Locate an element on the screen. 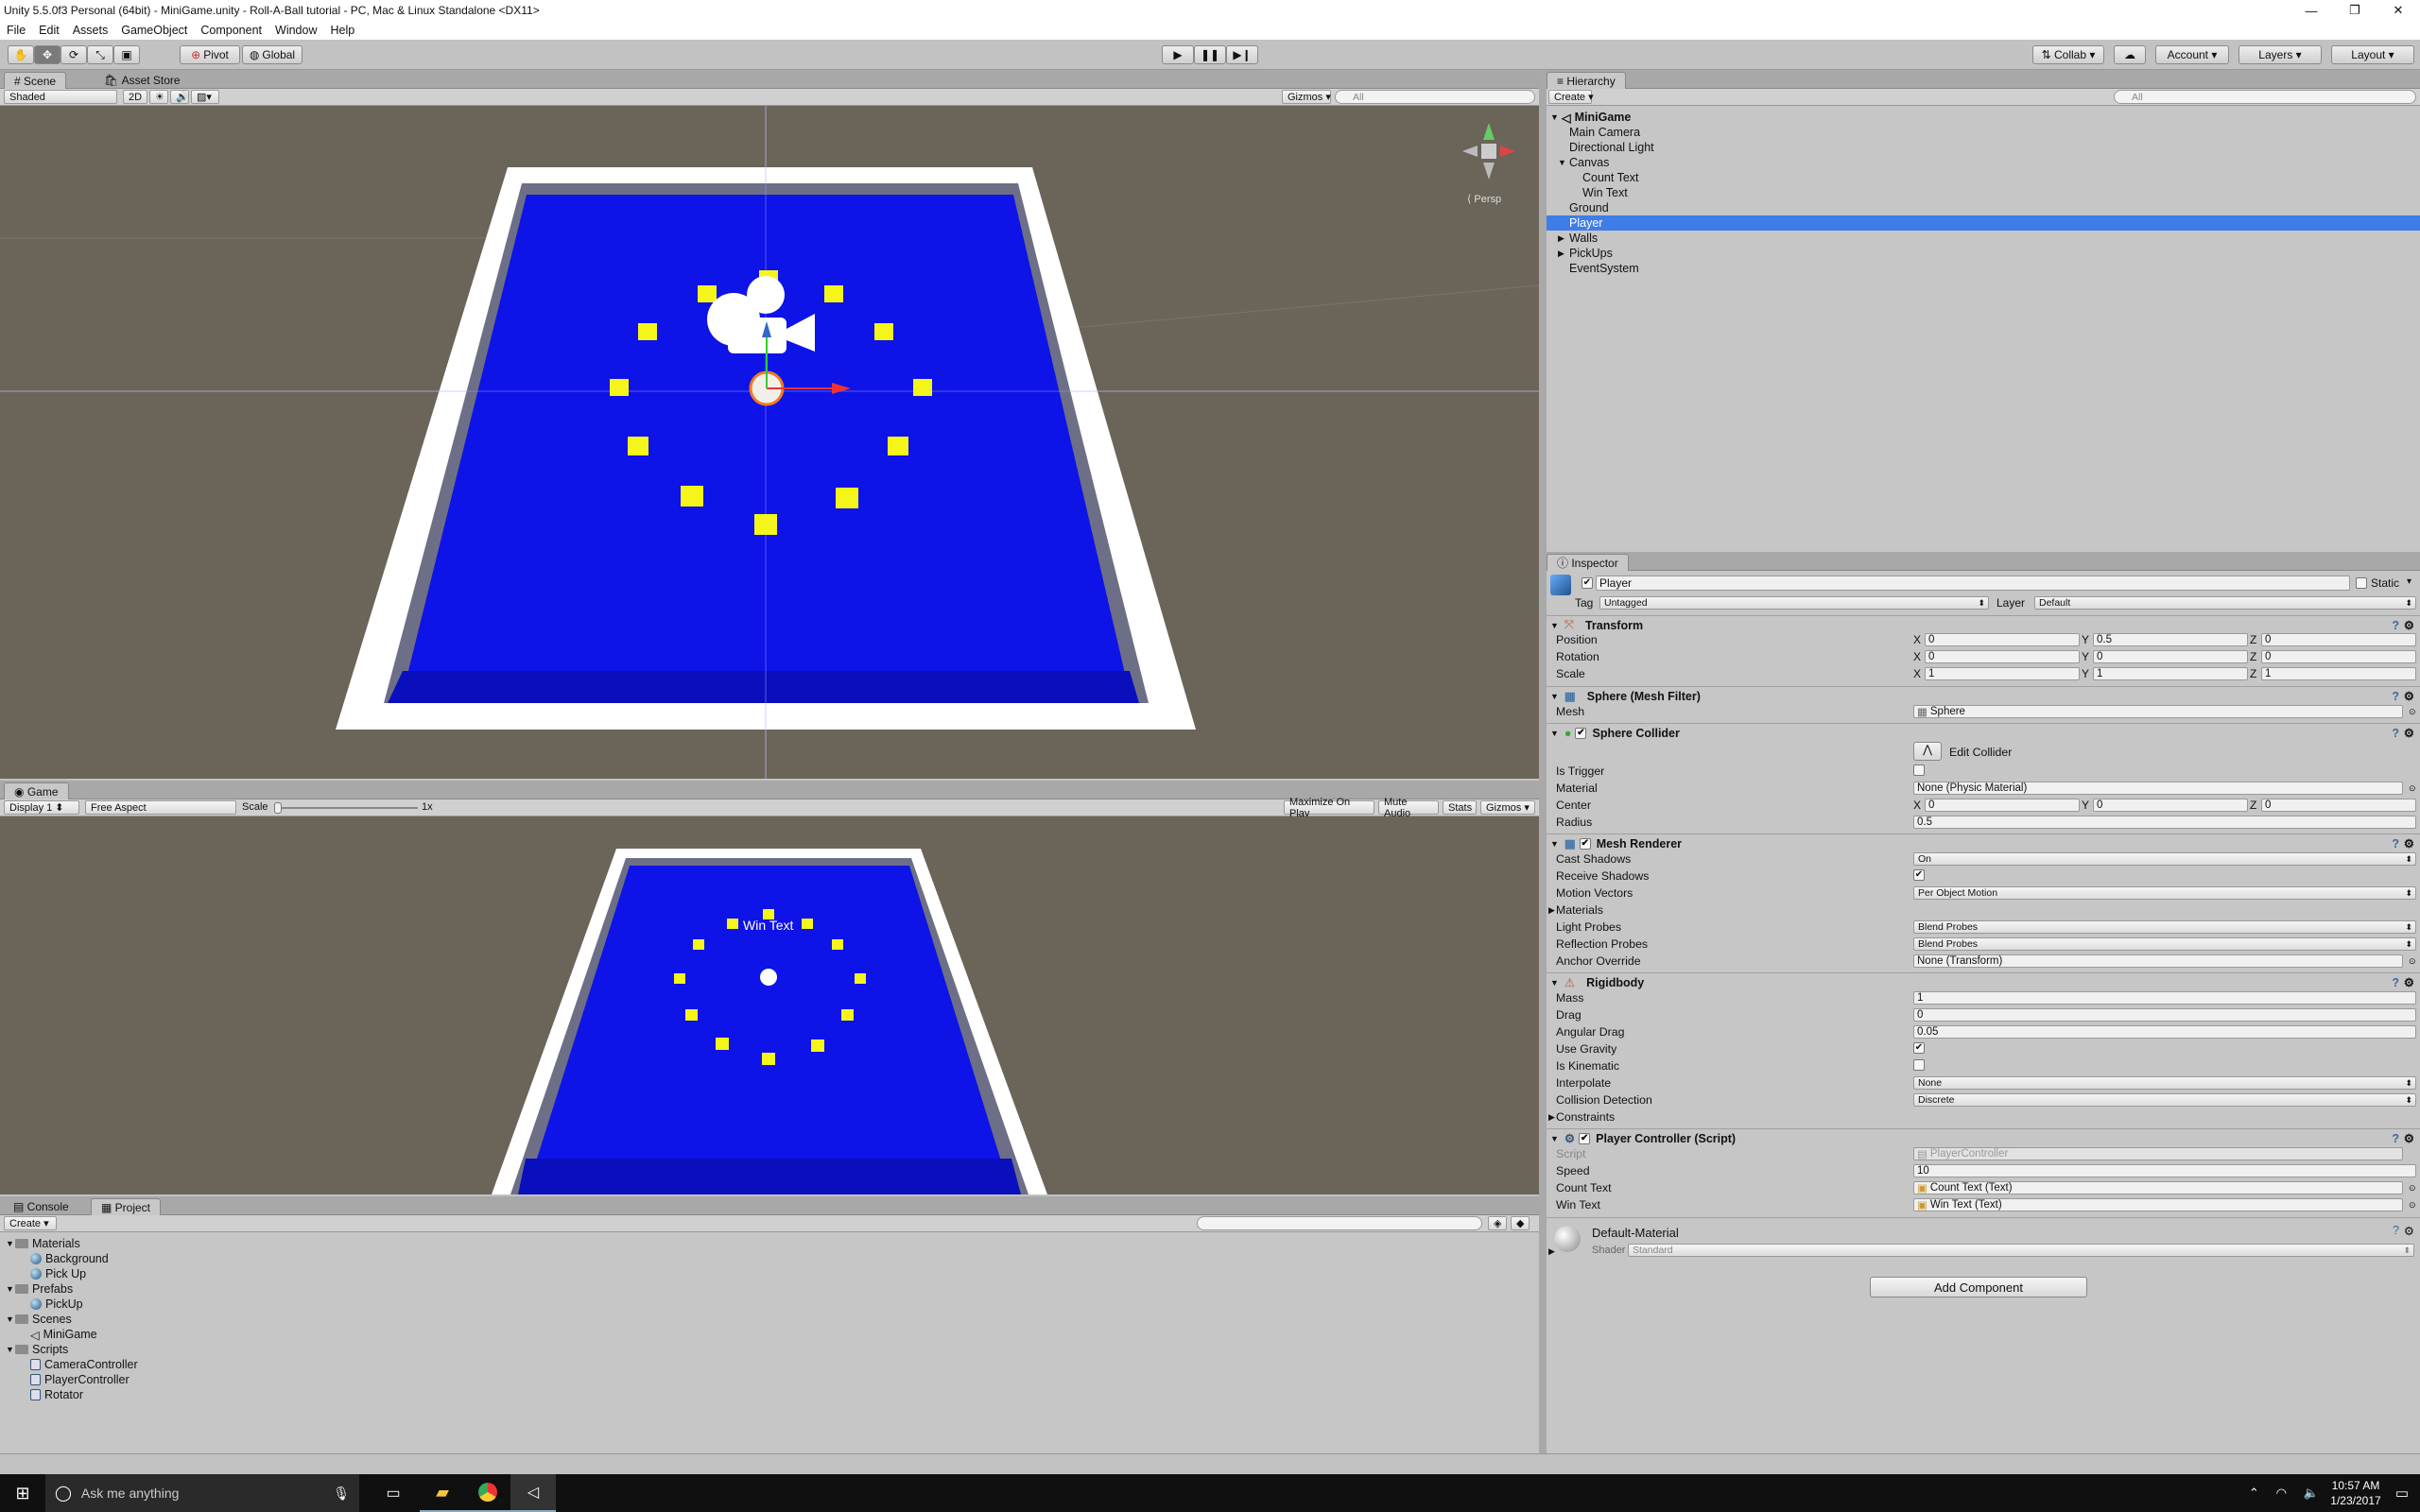  scale-z-field: 1 is located at coordinates (2338, 673).